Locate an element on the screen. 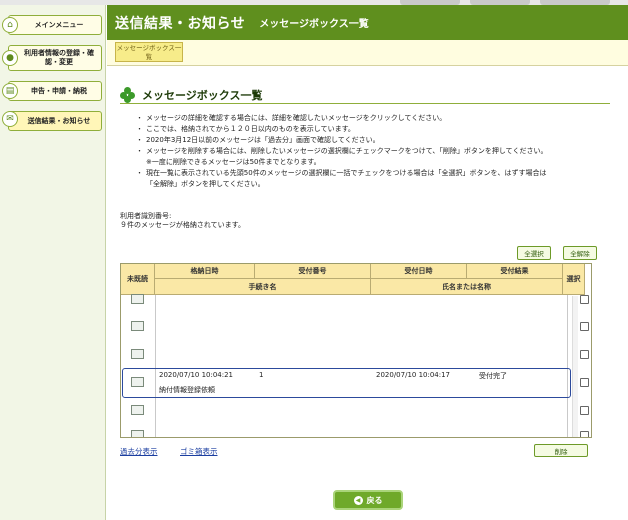  page-header: 送信結果・お知らせ メッセージボックス一覧 is located at coordinates (367, 22).